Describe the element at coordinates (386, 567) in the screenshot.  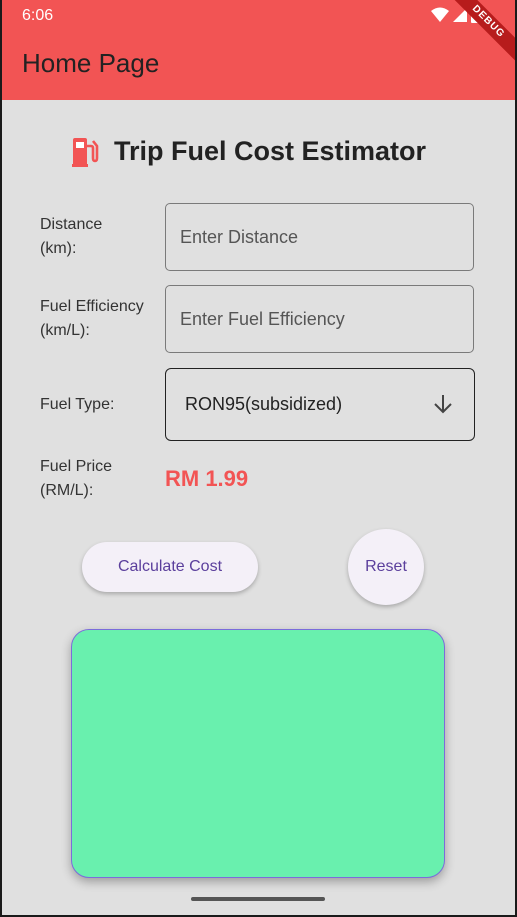
I see `reset-button: Reset` at that location.